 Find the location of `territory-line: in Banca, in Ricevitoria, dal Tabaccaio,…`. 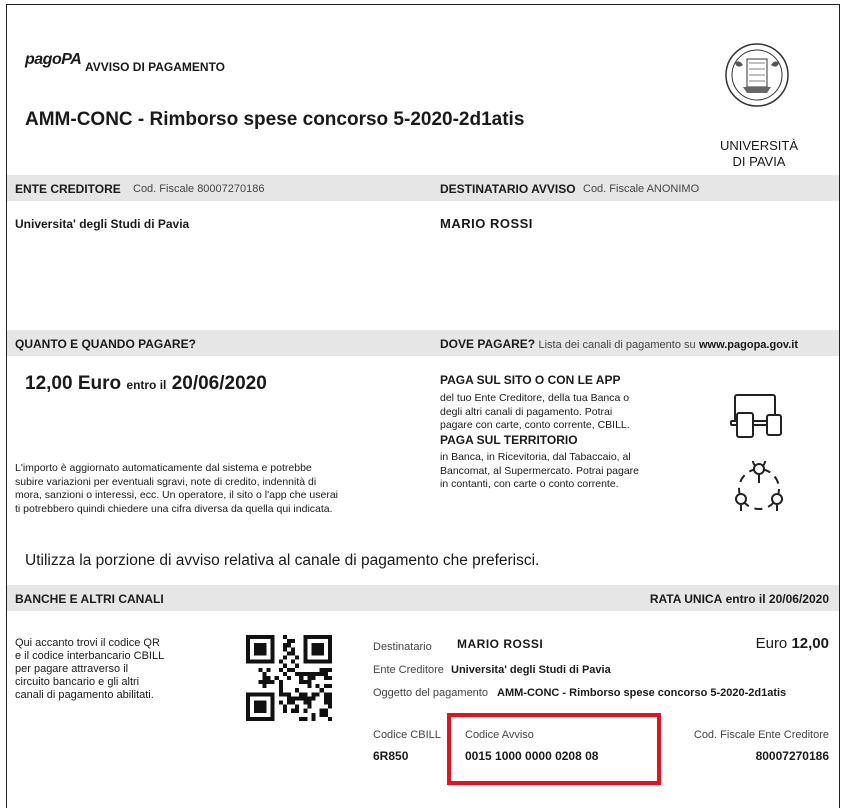

territory-line: in Banca, in Ricevitoria, dal Tabaccaio,… is located at coordinates (535, 457).